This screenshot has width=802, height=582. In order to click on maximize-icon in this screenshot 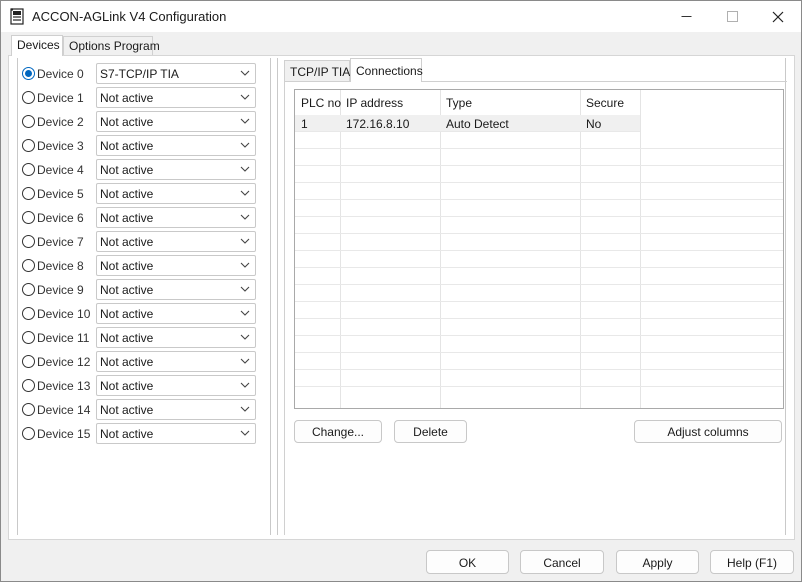, I will do `click(732, 16)`.